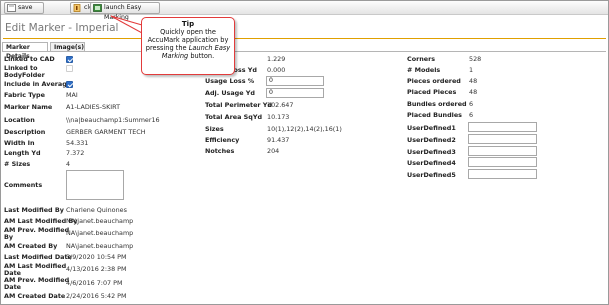 The height and width of the screenshot is (305, 609). What do you see at coordinates (188, 40) in the screenshot?
I see `tooltip-line-2: AccuMark application by` at bounding box center [188, 40].